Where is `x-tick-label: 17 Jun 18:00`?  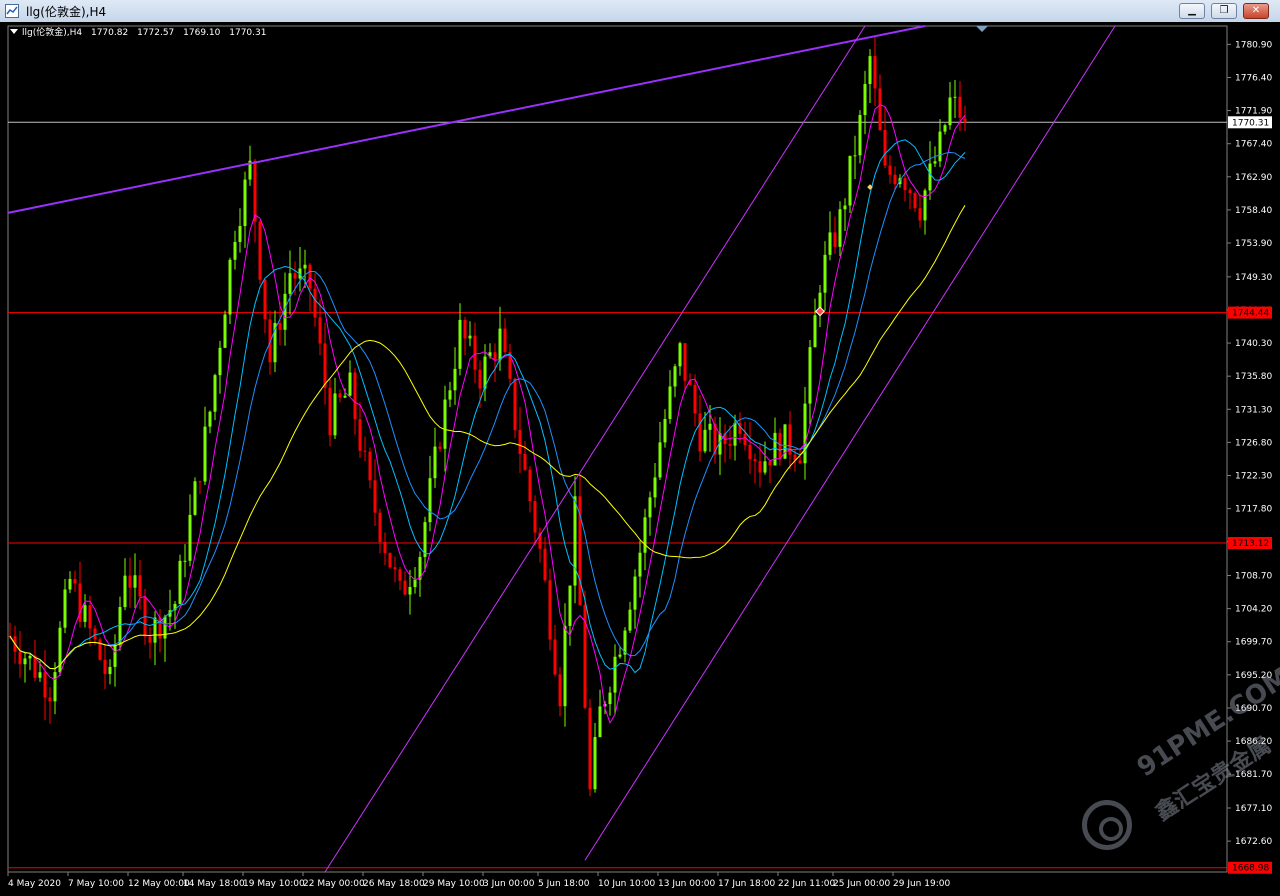
x-tick-label: 17 Jun 18:00 is located at coordinates (746, 884).